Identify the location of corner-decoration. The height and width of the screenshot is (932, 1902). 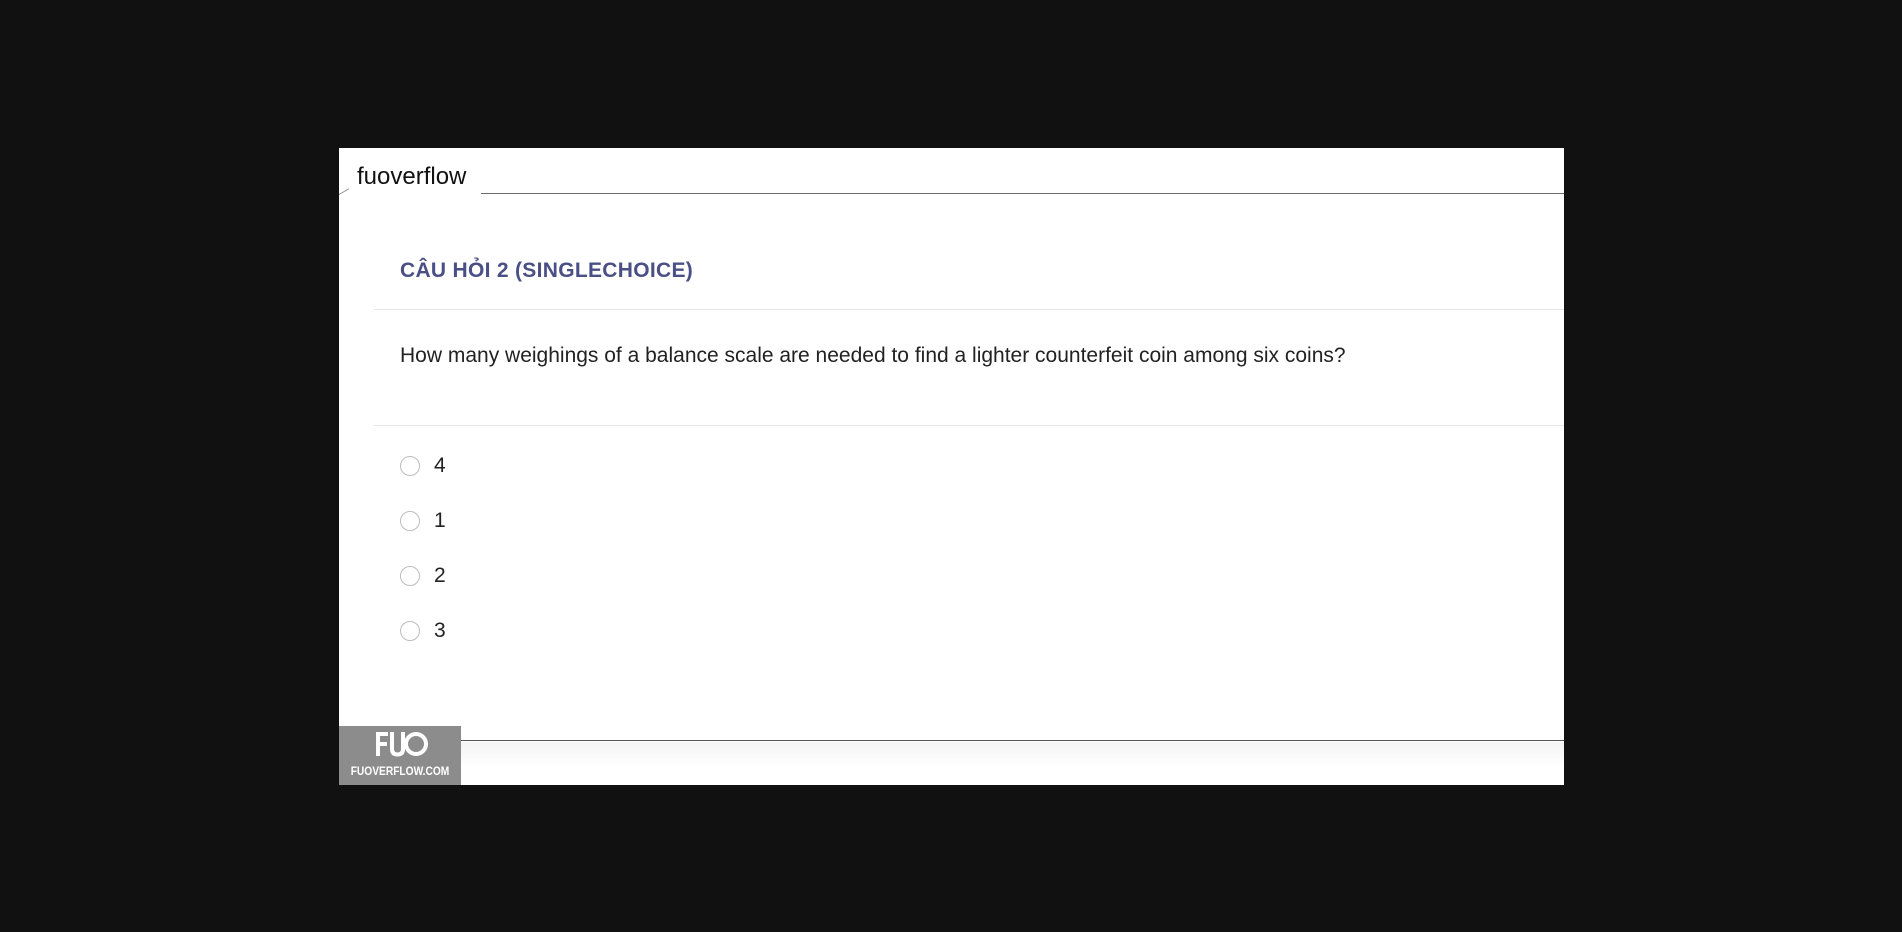
(344, 196).